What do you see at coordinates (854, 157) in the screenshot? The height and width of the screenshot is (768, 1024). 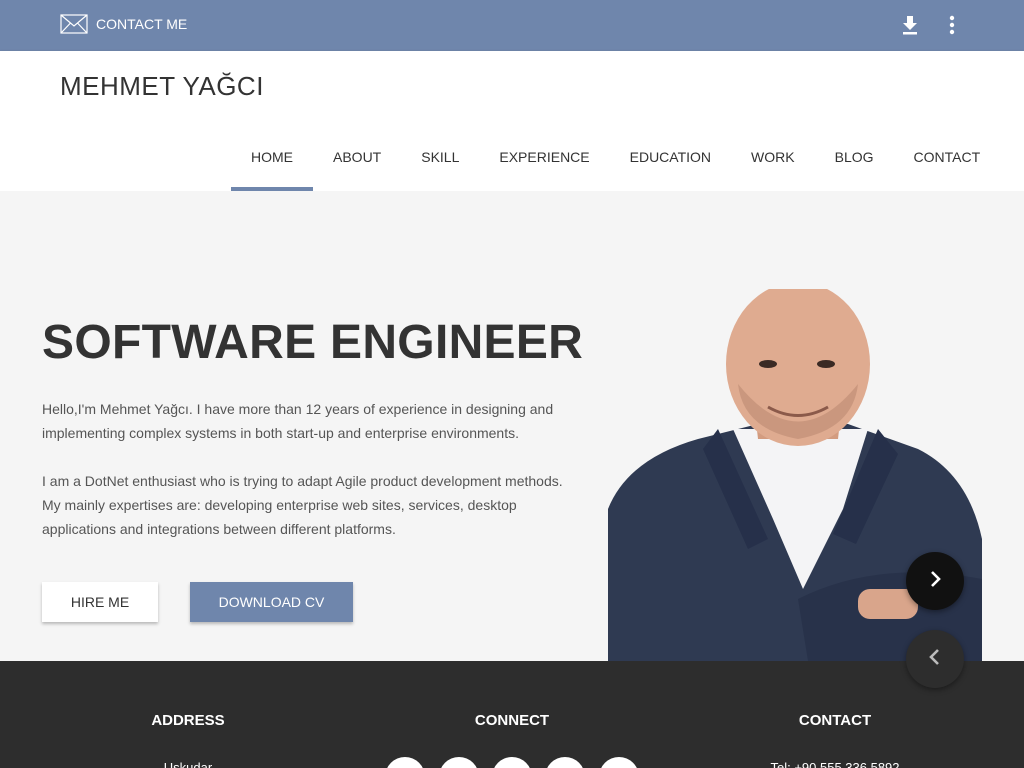 I see `nav-blog-label: BLOG` at bounding box center [854, 157].